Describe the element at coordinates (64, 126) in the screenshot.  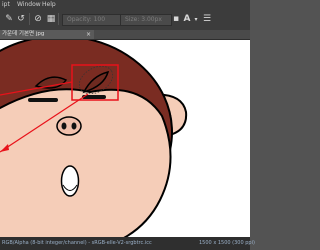
I see `nostril-left` at that location.